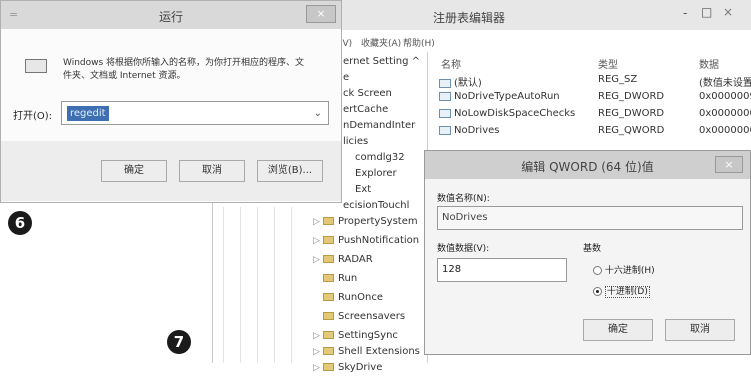  I want to click on run-title: 运行, so click(170, 17).